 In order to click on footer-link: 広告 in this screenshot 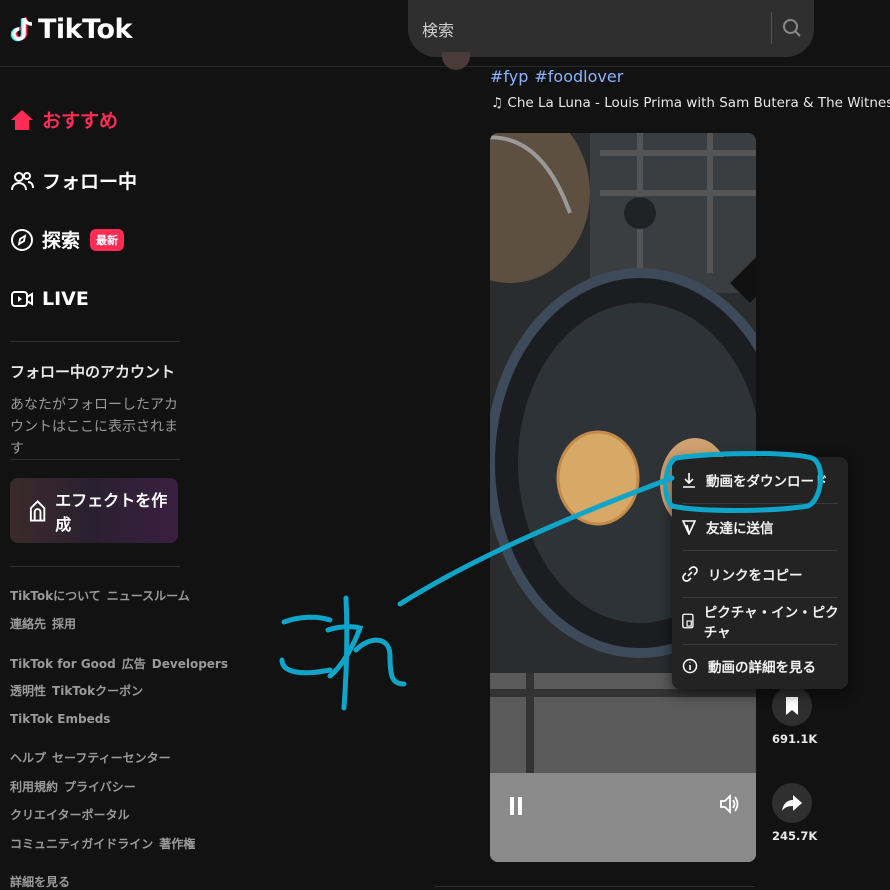, I will do `click(134, 664)`.